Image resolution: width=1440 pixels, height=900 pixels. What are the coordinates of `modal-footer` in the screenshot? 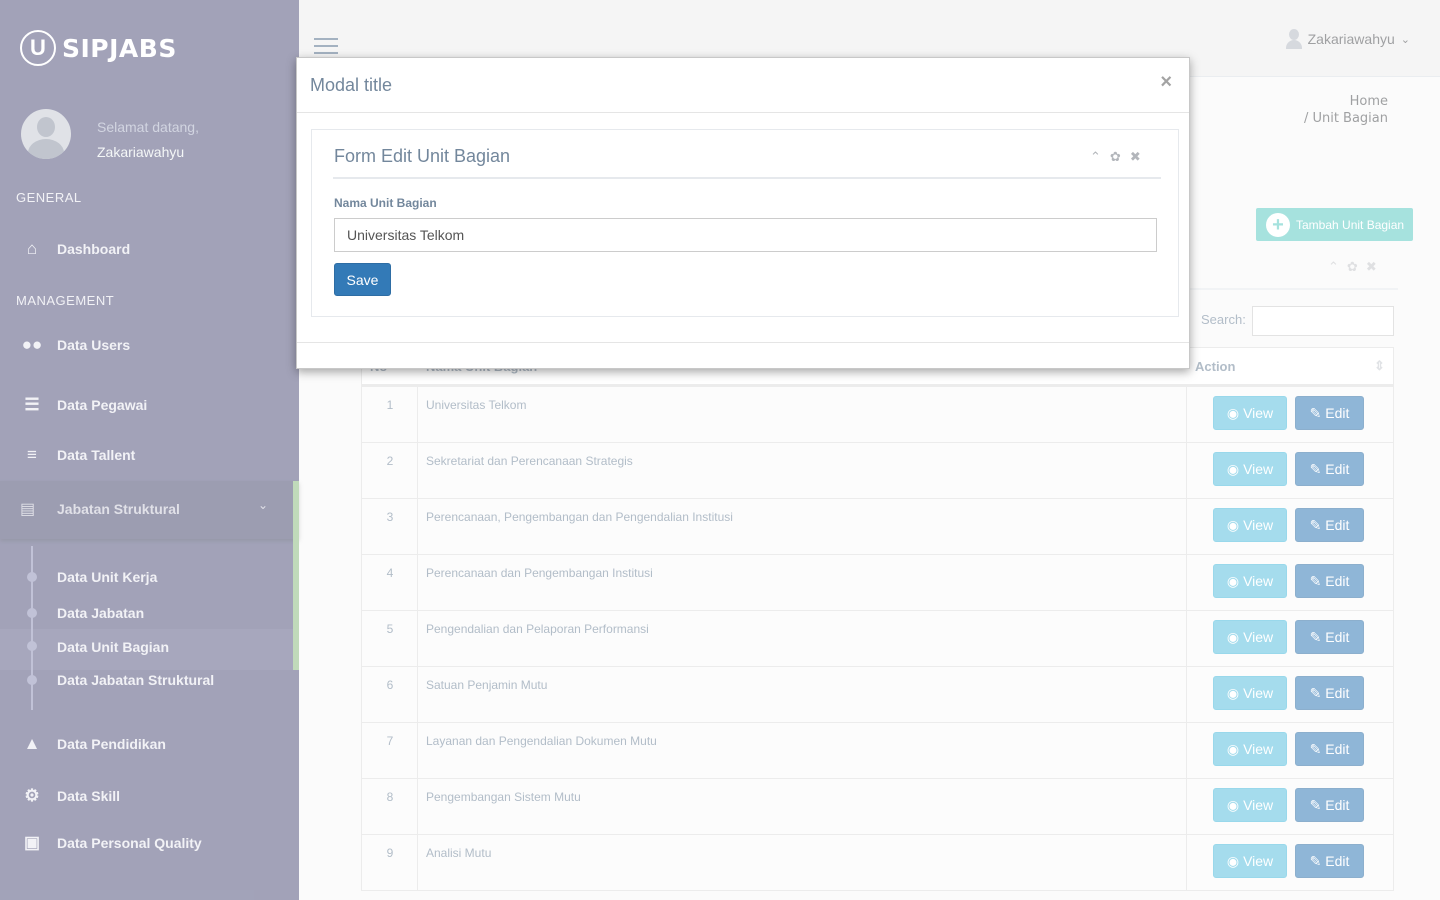 It's located at (743, 342).